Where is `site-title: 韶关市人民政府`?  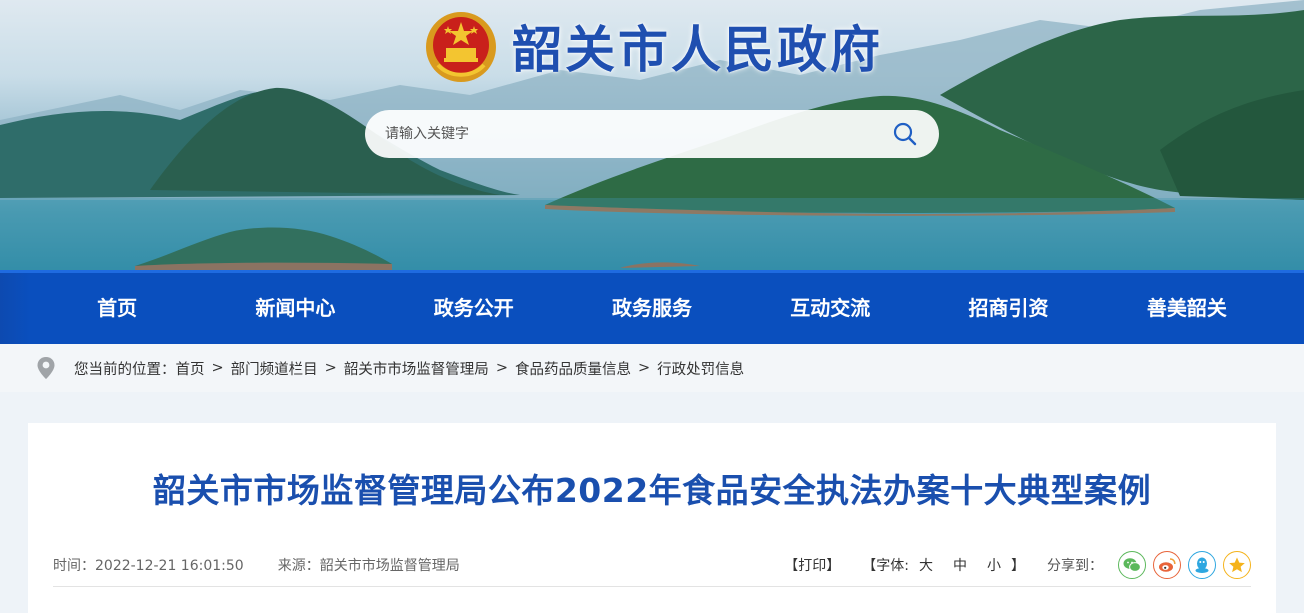 site-title: 韶关市人民政府 is located at coordinates (697, 50).